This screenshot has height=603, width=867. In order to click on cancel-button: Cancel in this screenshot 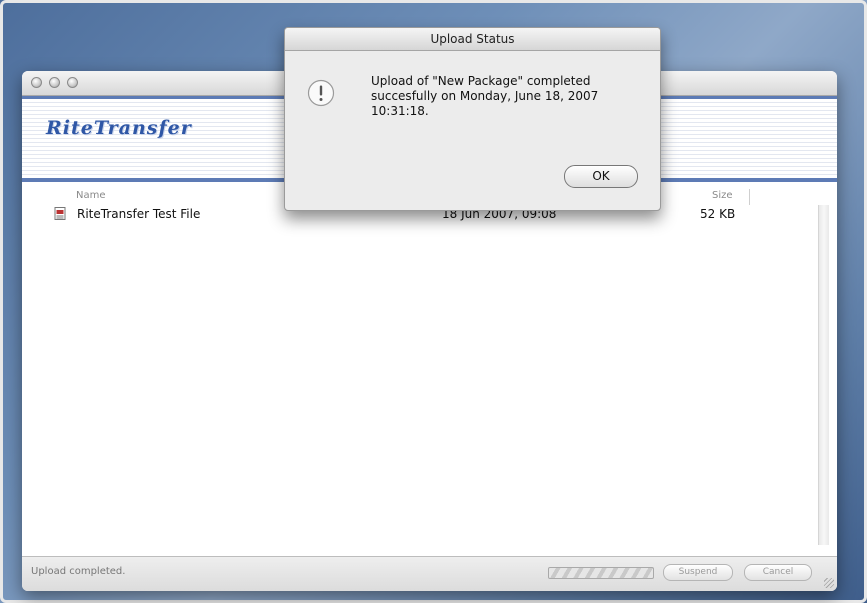, I will do `click(778, 572)`.